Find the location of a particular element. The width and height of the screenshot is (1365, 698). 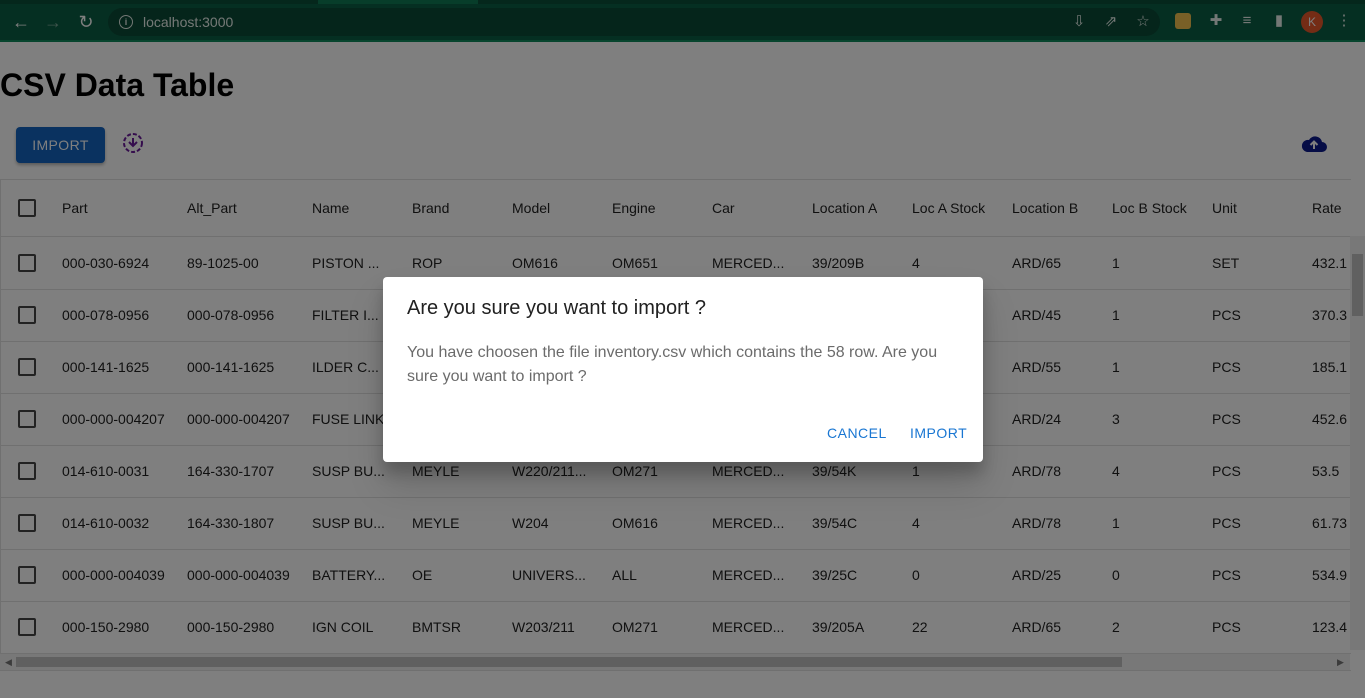

dialog-title: Are you sure you want to import ? is located at coordinates (557, 308).